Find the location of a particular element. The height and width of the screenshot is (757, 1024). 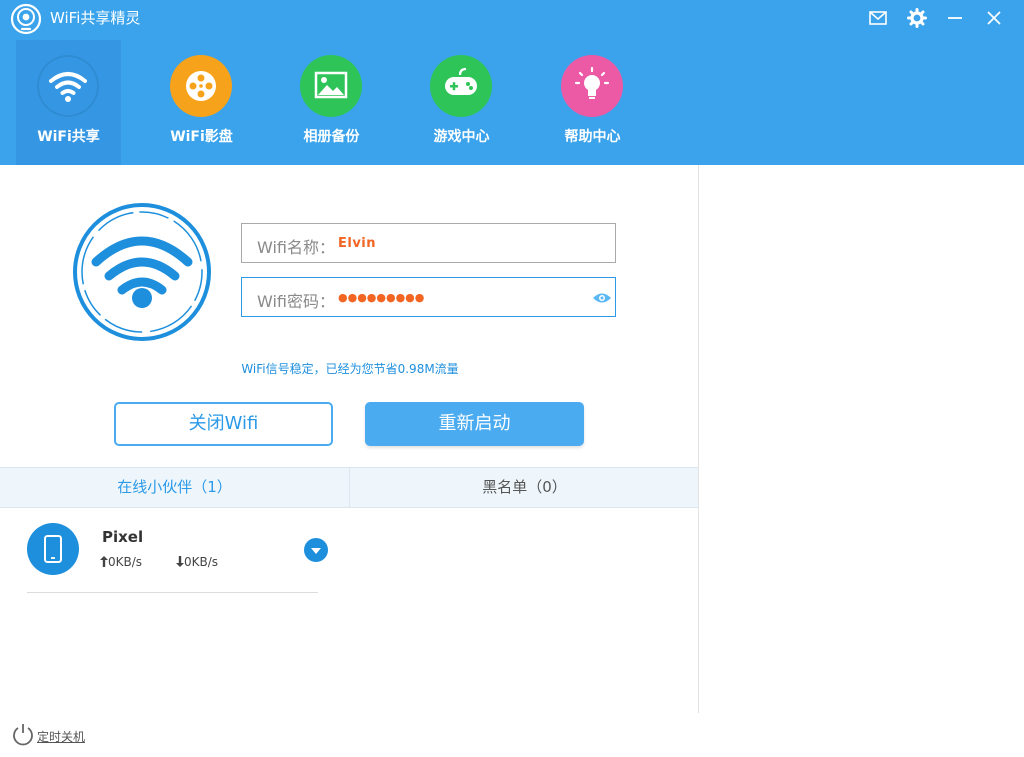

nav-item-label: 帮助中心 is located at coordinates (592, 137).